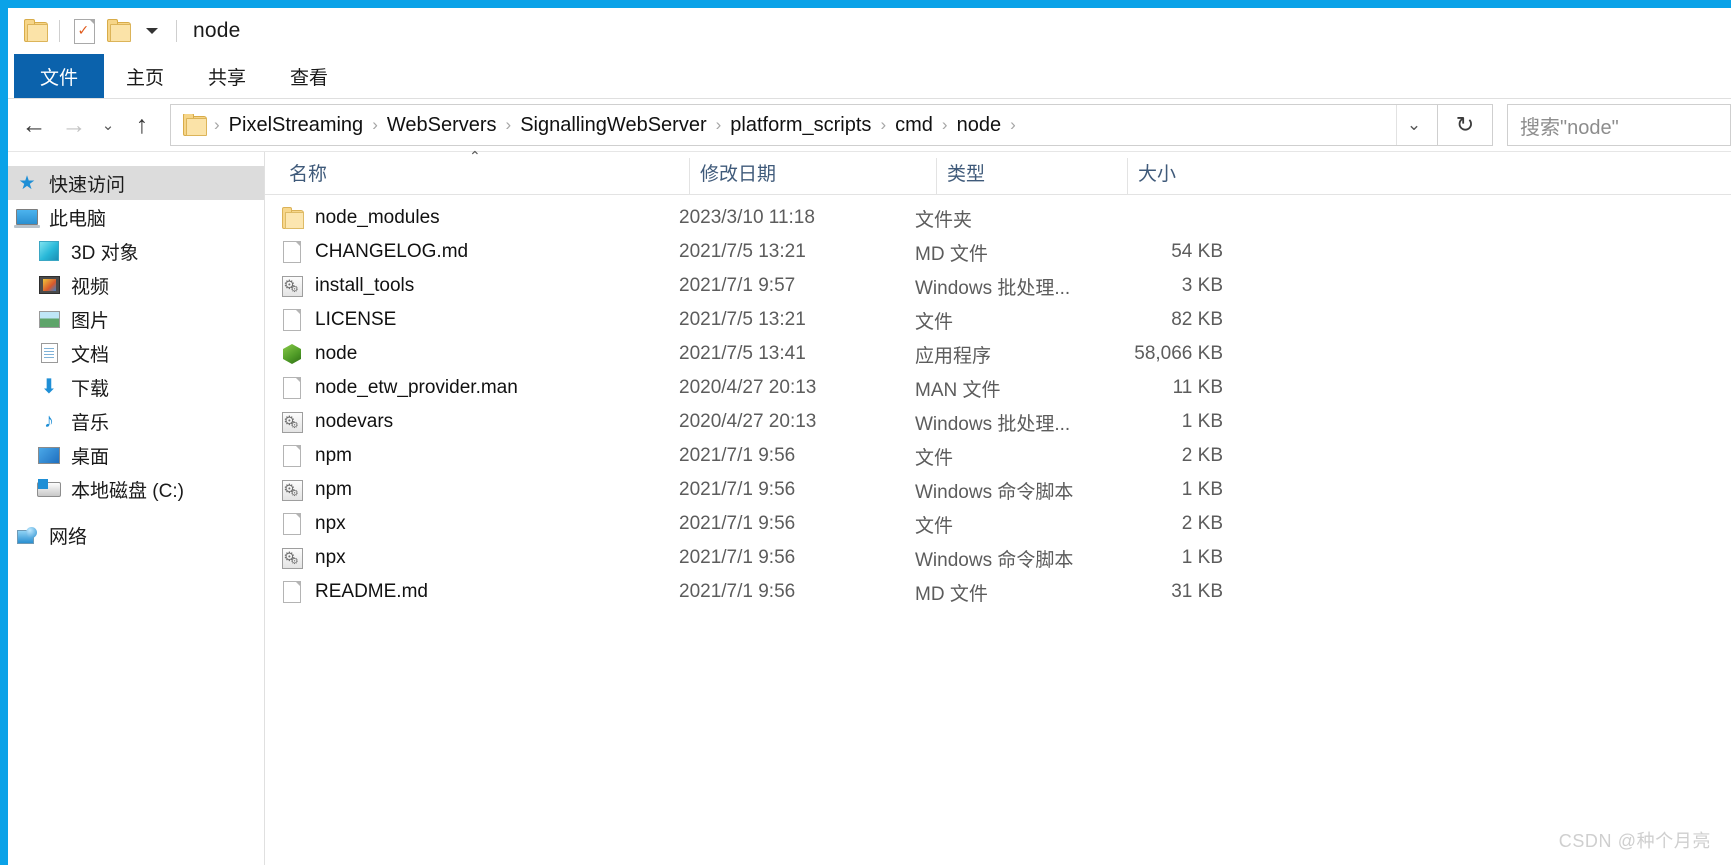 The width and height of the screenshot is (1731, 865). I want to click on new-folder-icon, so click(119, 30).